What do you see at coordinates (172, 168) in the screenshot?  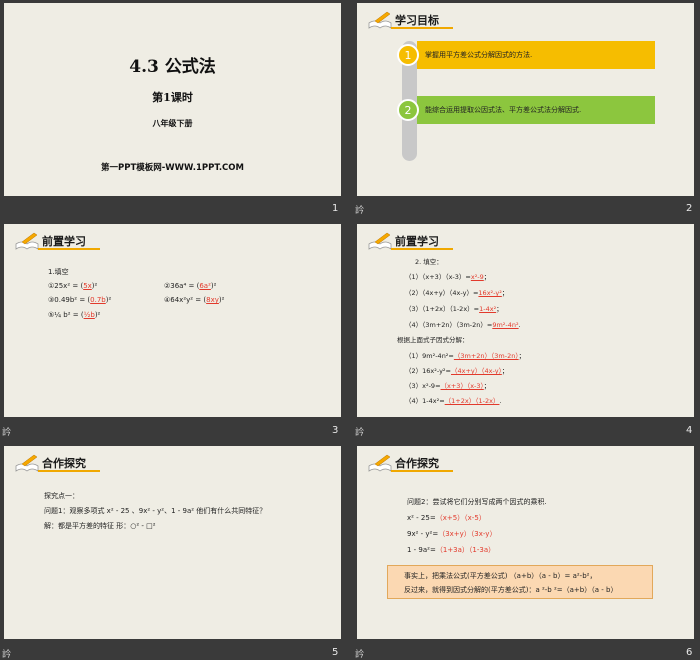 I see `site-label: 第一PPT模板网-WWW.1PPT.COM` at bounding box center [172, 168].